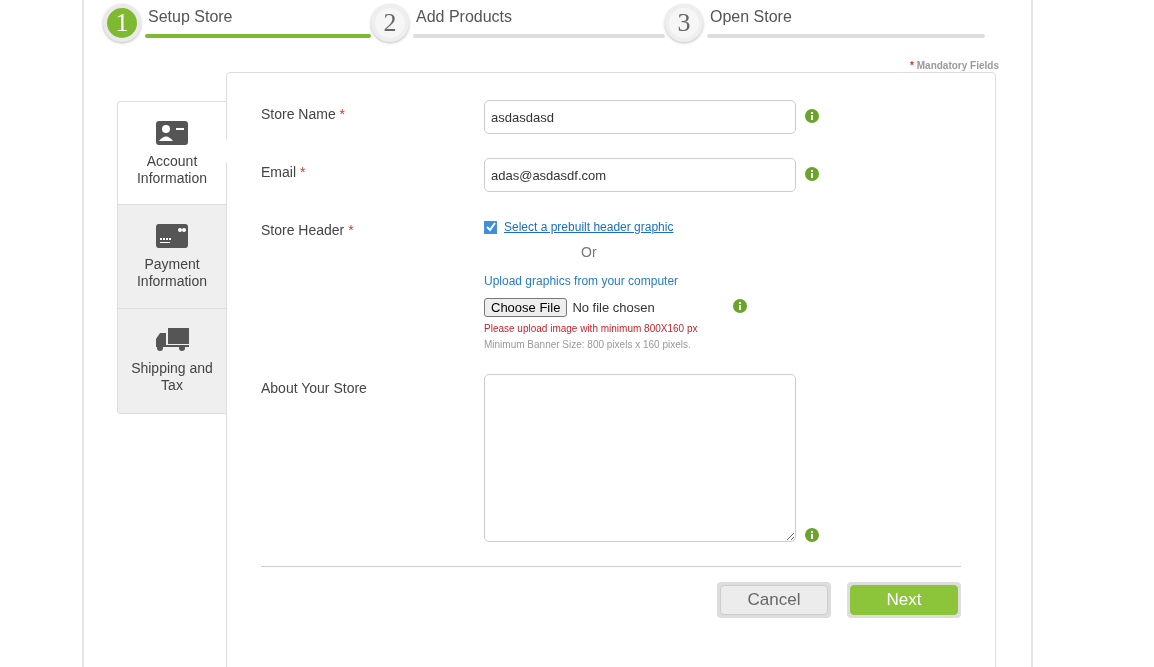 The image size is (1154, 667). I want to click on step-number: 3, so click(684, 23).